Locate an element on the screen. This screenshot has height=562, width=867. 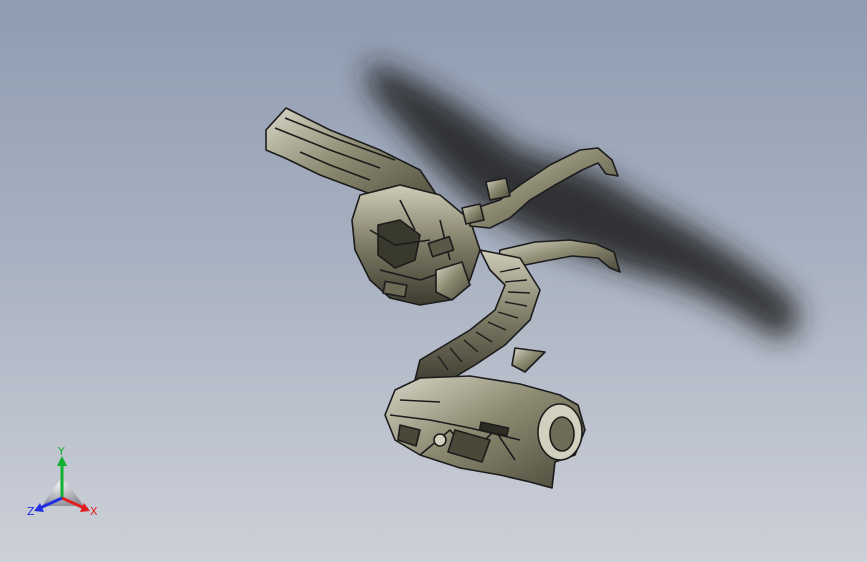
y-axis-label: Y is located at coordinates (61, 451).